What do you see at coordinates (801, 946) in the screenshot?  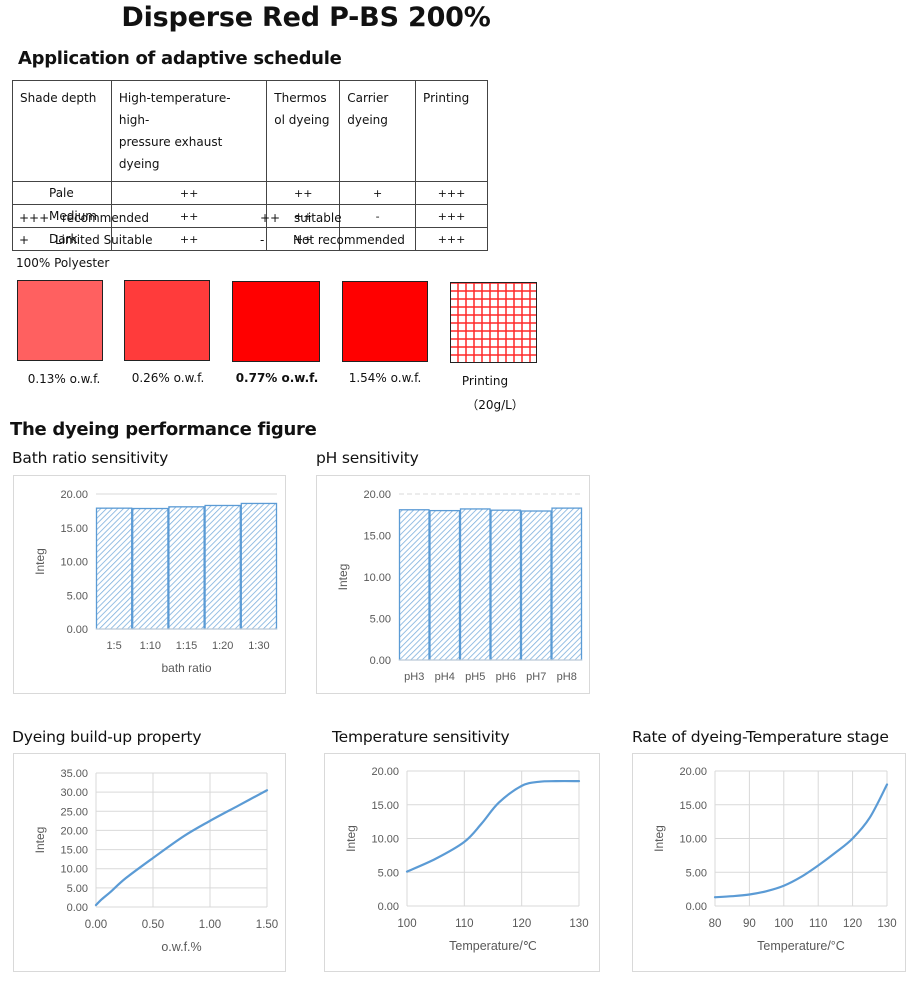 I see `x-axis-label: Temperature/°C` at bounding box center [801, 946].